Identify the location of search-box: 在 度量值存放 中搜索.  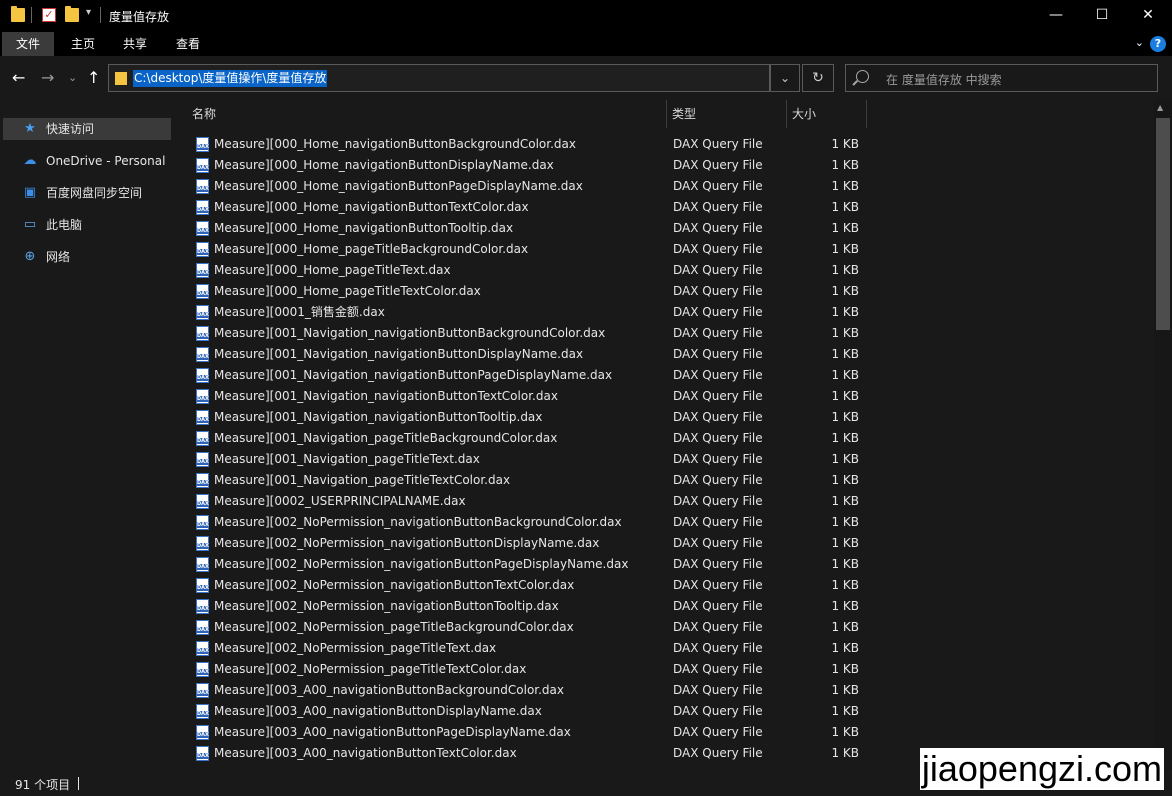
(1001, 78).